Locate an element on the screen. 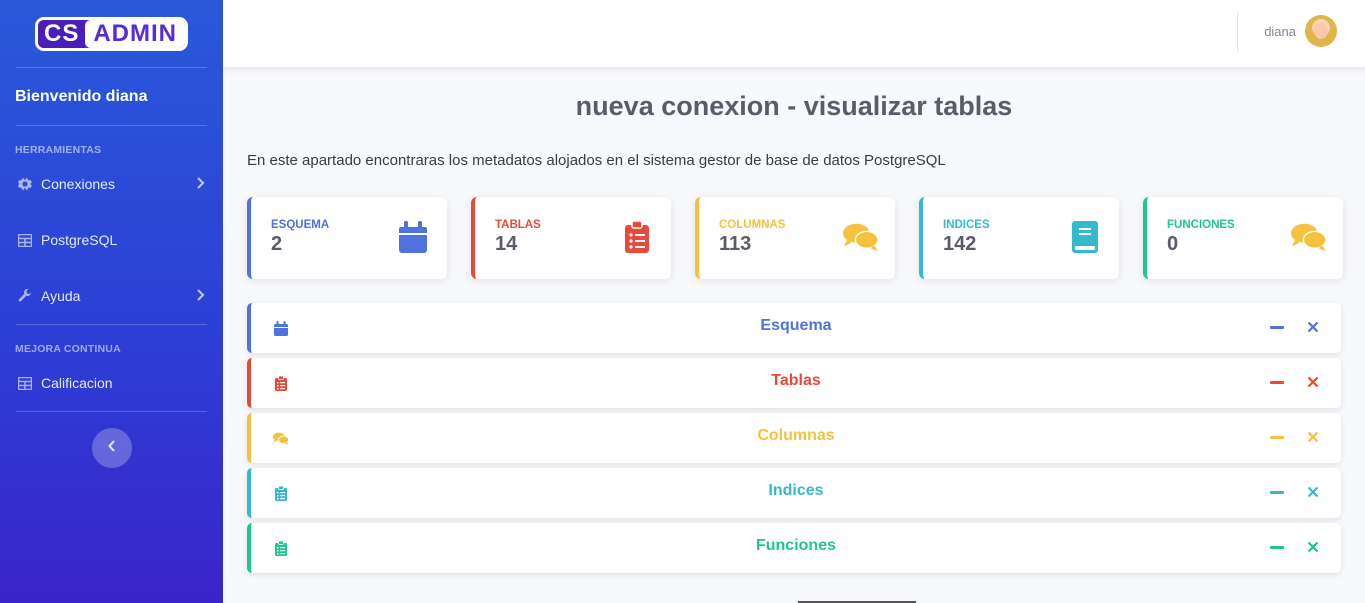 The width and height of the screenshot is (1365, 603). chevron-left-icon is located at coordinates (111, 448).